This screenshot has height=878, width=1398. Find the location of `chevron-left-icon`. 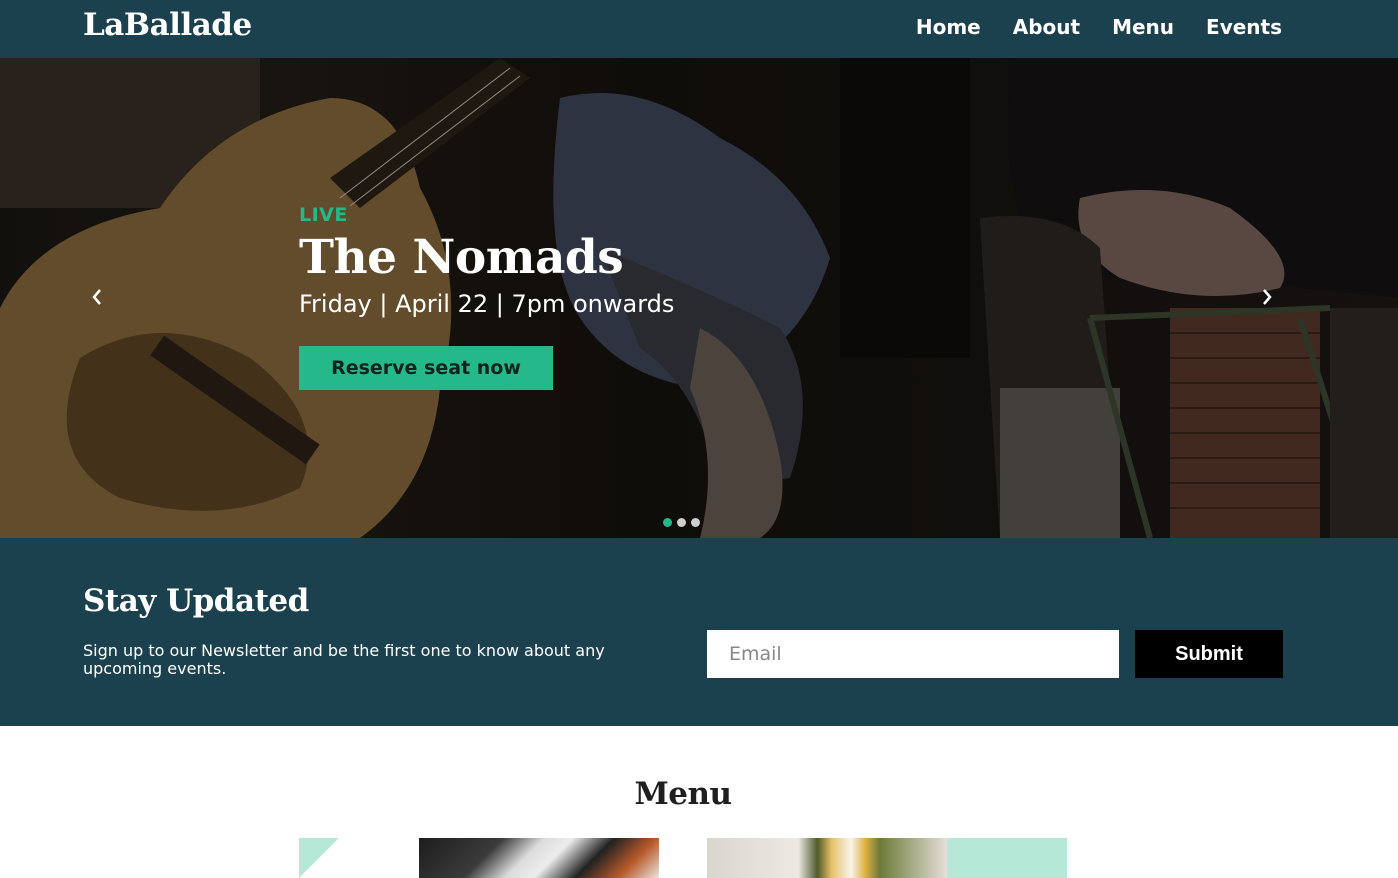

chevron-left-icon is located at coordinates (96, 297).